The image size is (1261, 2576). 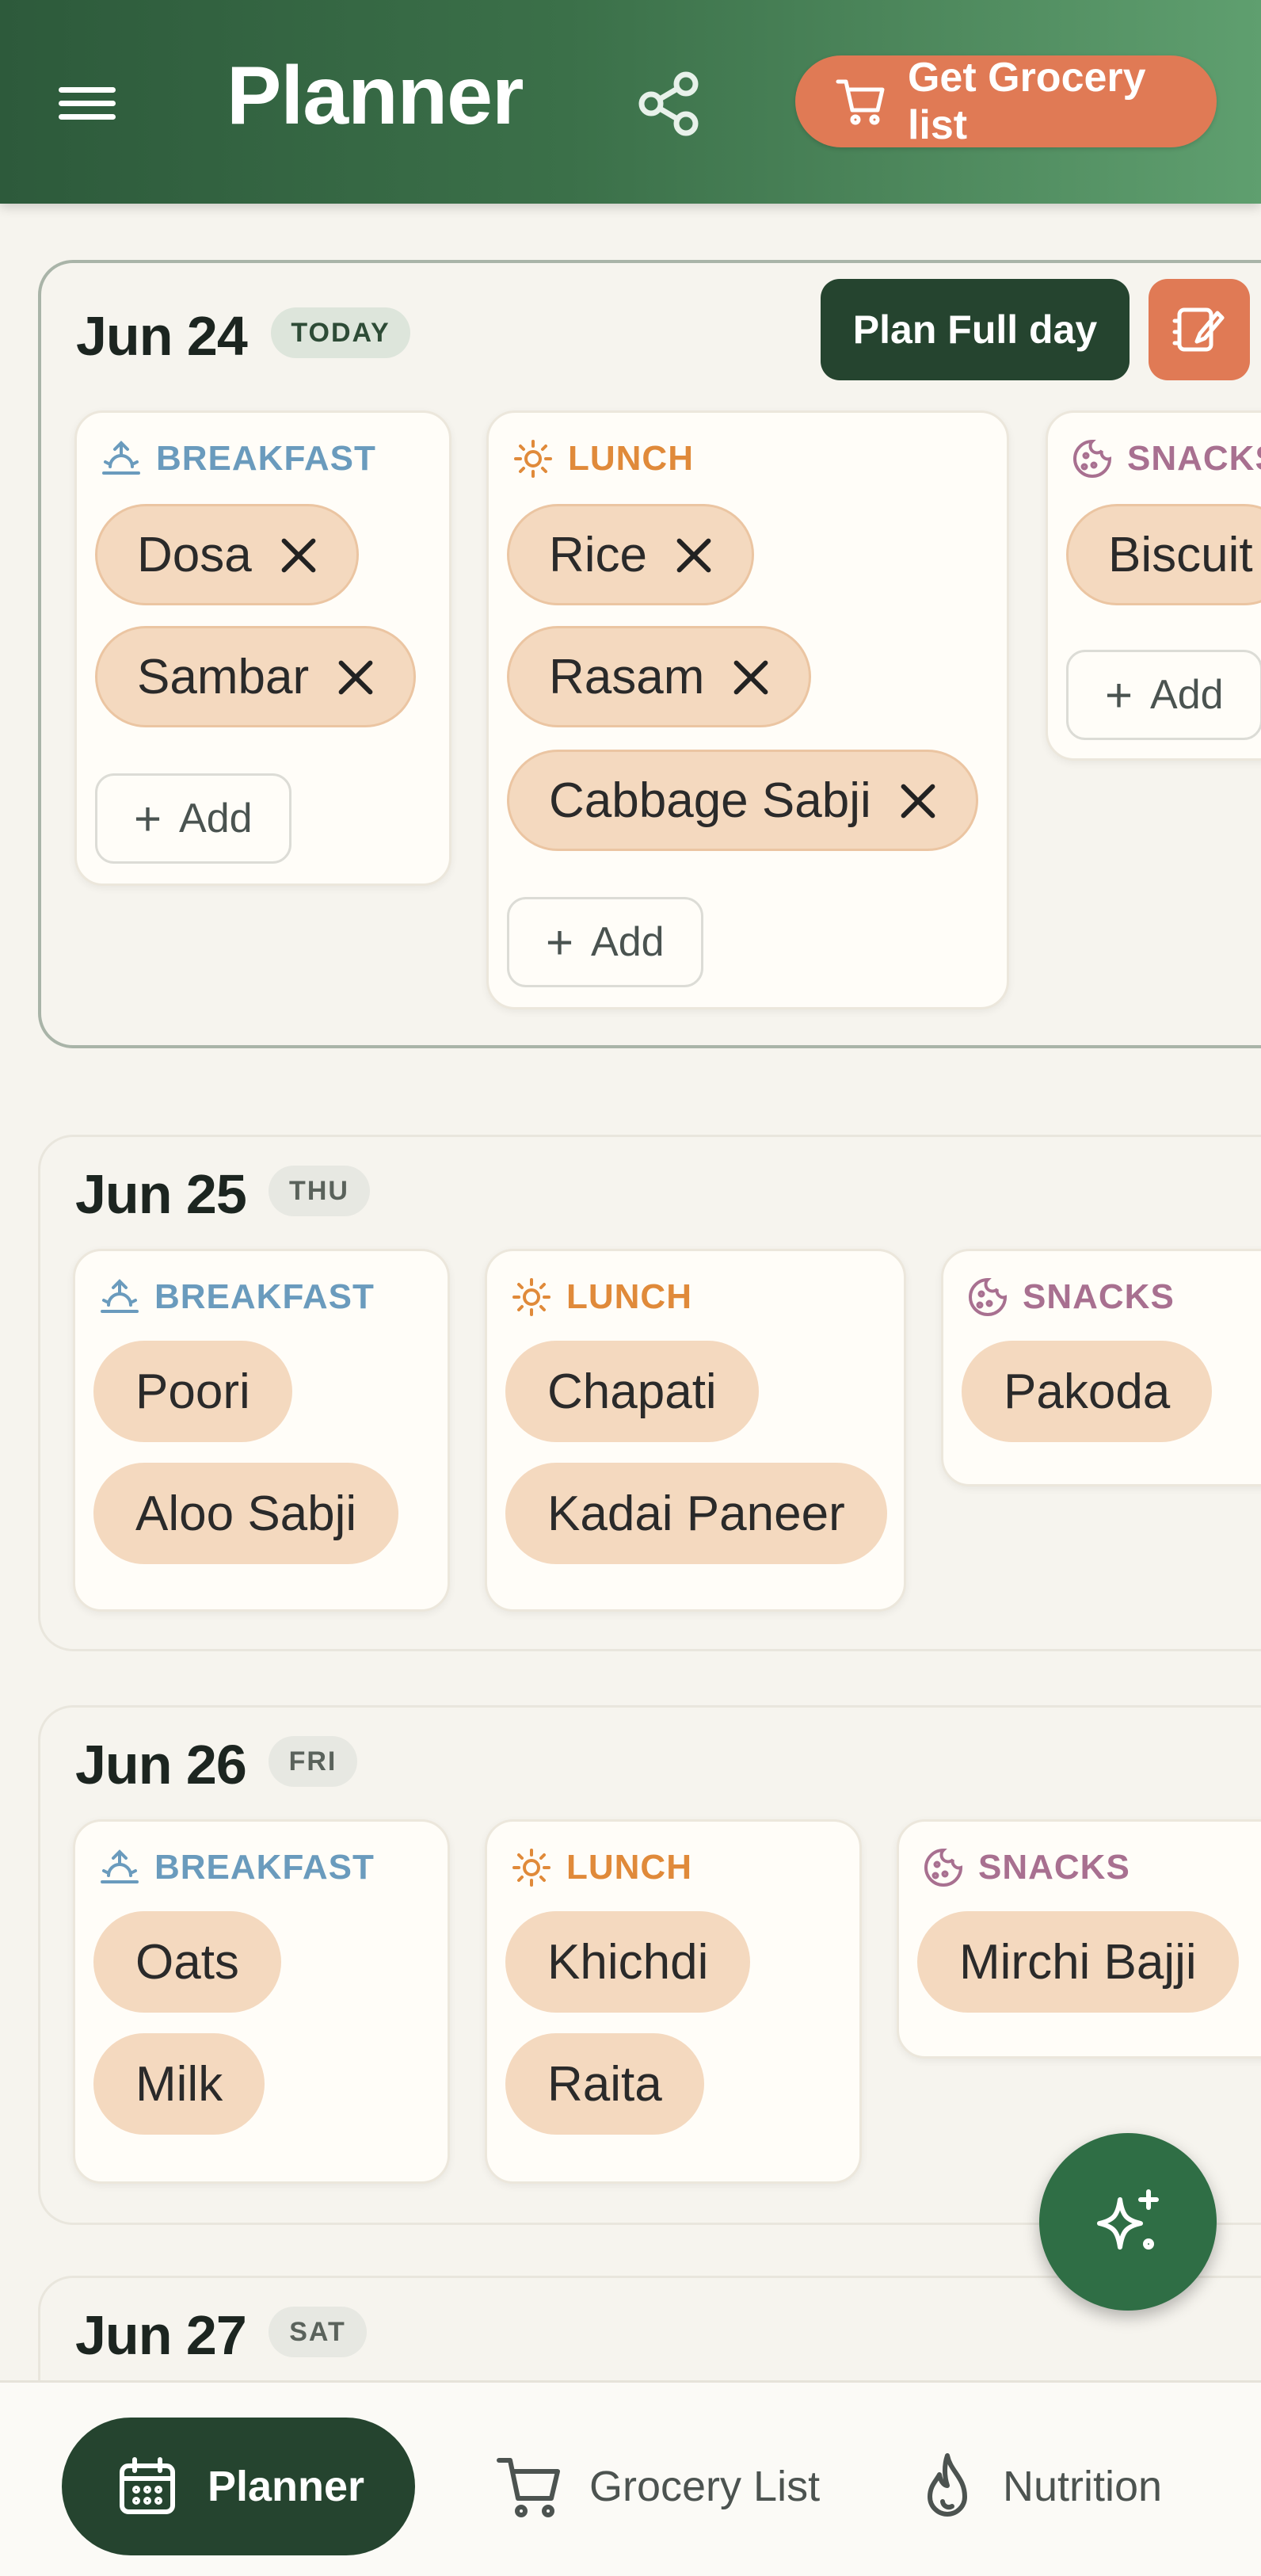 I want to click on bottom-nav: Planner Grocery List Nutrition, so click(x=630, y=2478).